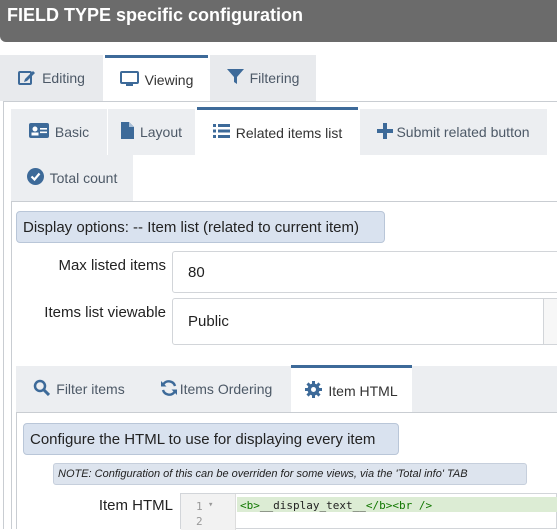  Describe the element at coordinates (199, 521) in the screenshot. I see `line-number: 2` at that location.